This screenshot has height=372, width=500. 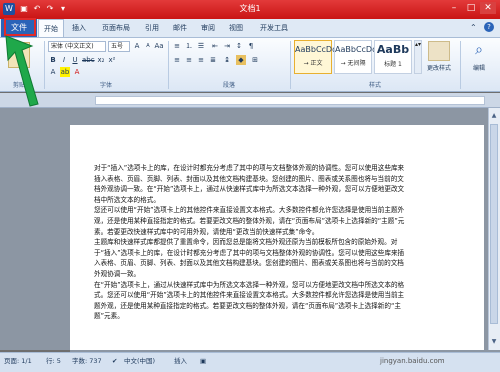 I want to click on strikethrough-icon: abc, so click(x=88, y=60).